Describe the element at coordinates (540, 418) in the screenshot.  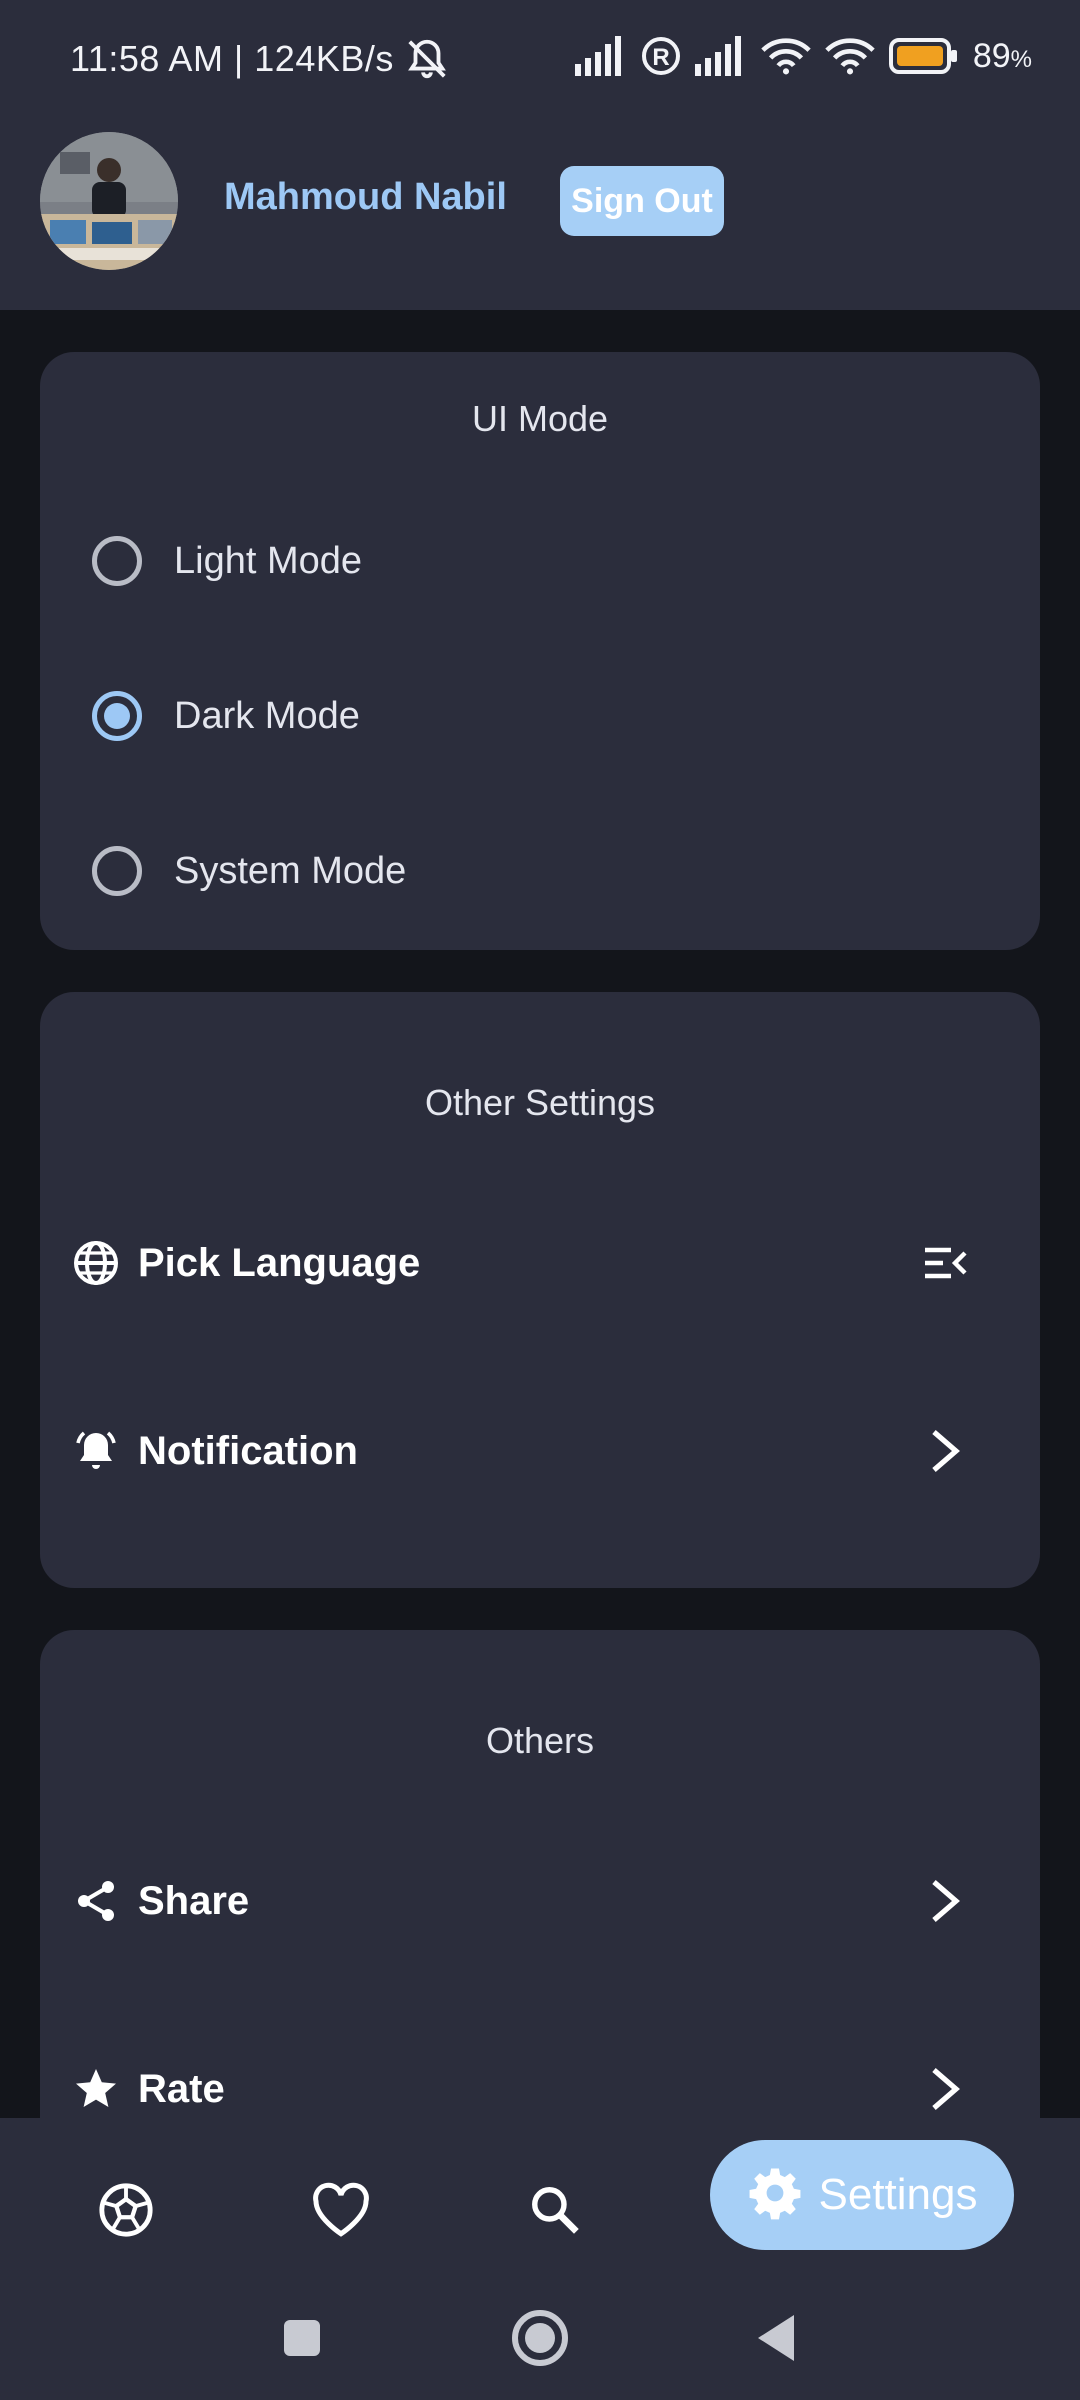
I see `ui-mode-title: UI Mode` at that location.